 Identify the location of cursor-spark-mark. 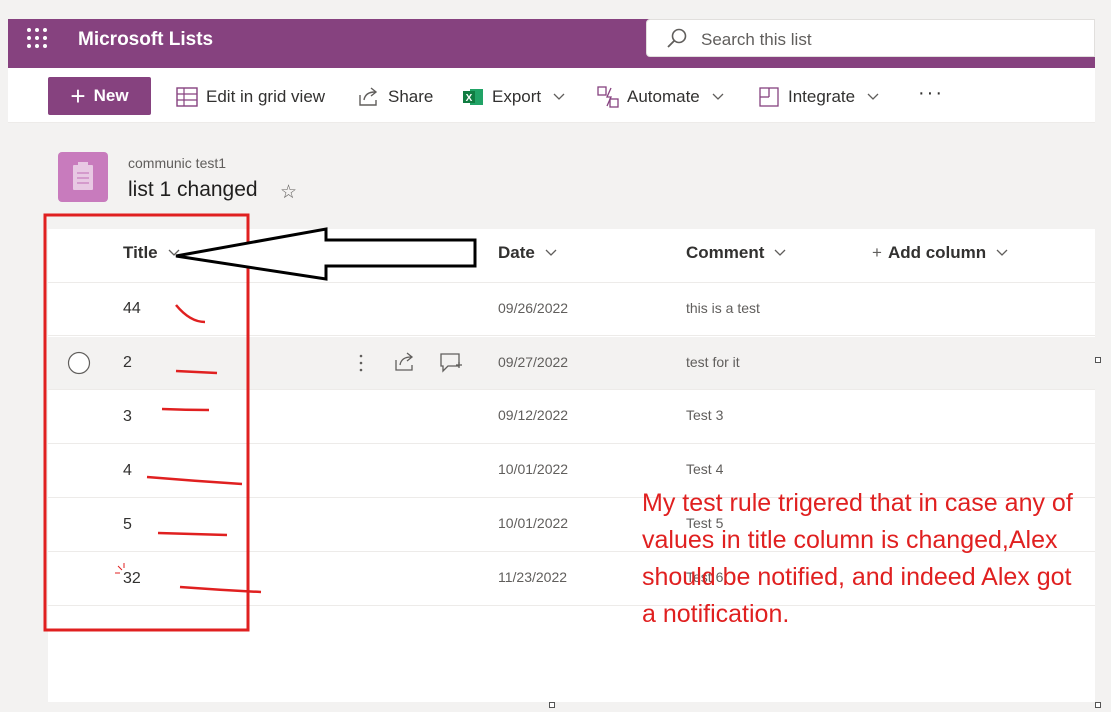
(120, 568).